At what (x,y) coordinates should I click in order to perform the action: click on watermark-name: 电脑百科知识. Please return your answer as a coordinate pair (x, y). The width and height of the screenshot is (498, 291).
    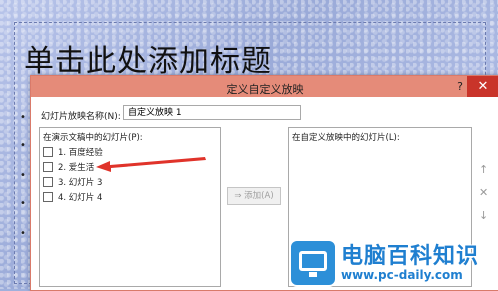
    Looking at the image, I should click on (410, 256).